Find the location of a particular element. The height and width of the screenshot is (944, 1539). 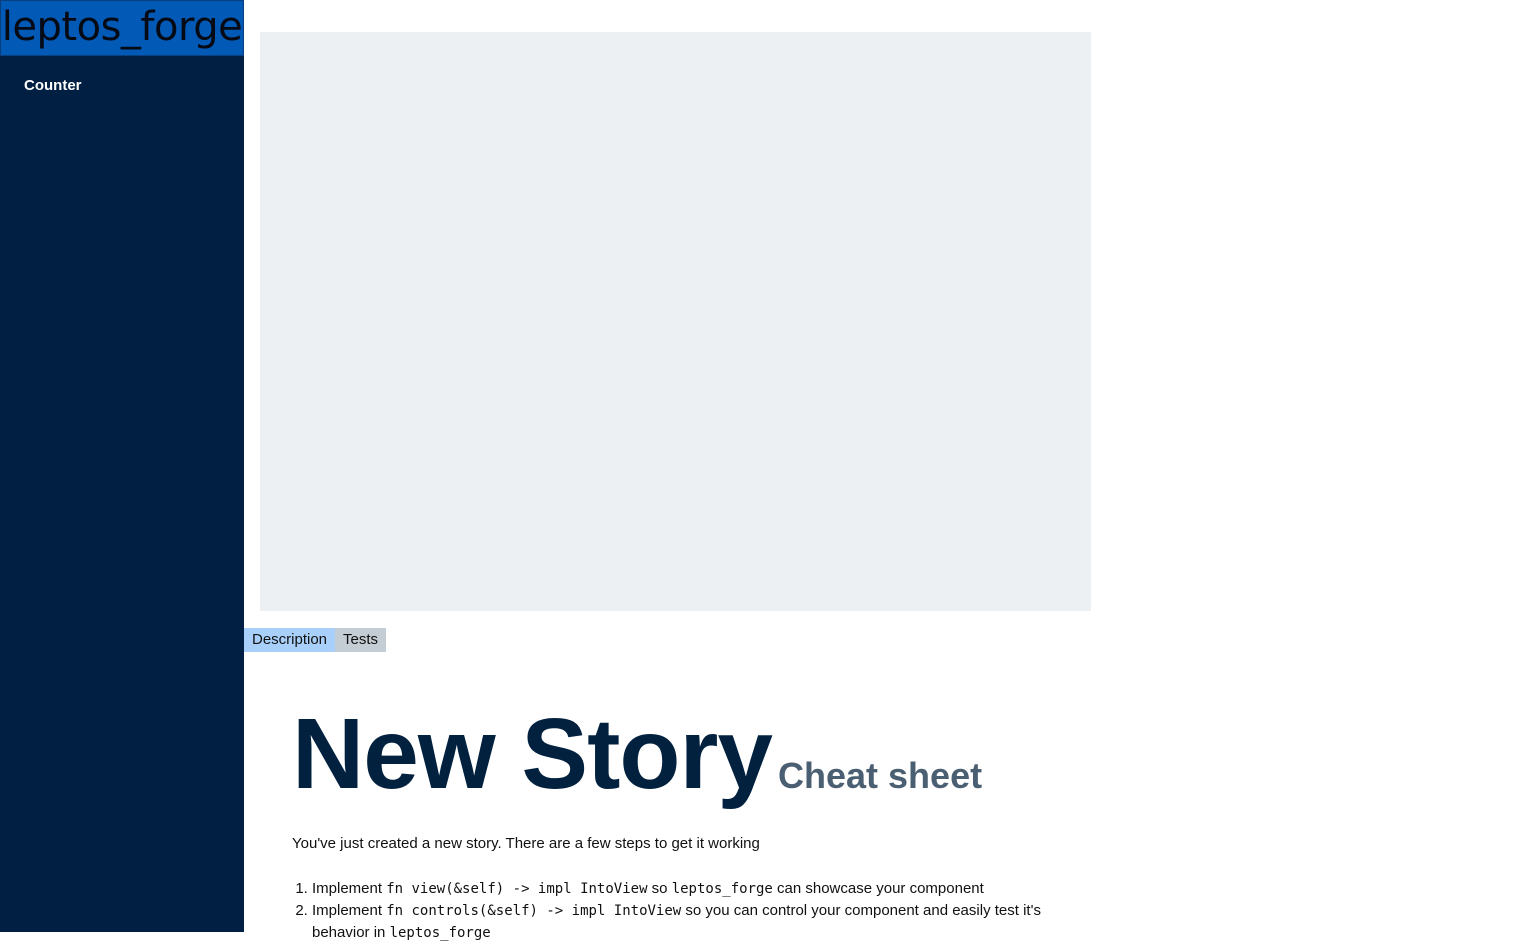

step-code: fn controls(&self) -> impl IntoView is located at coordinates (534, 911).